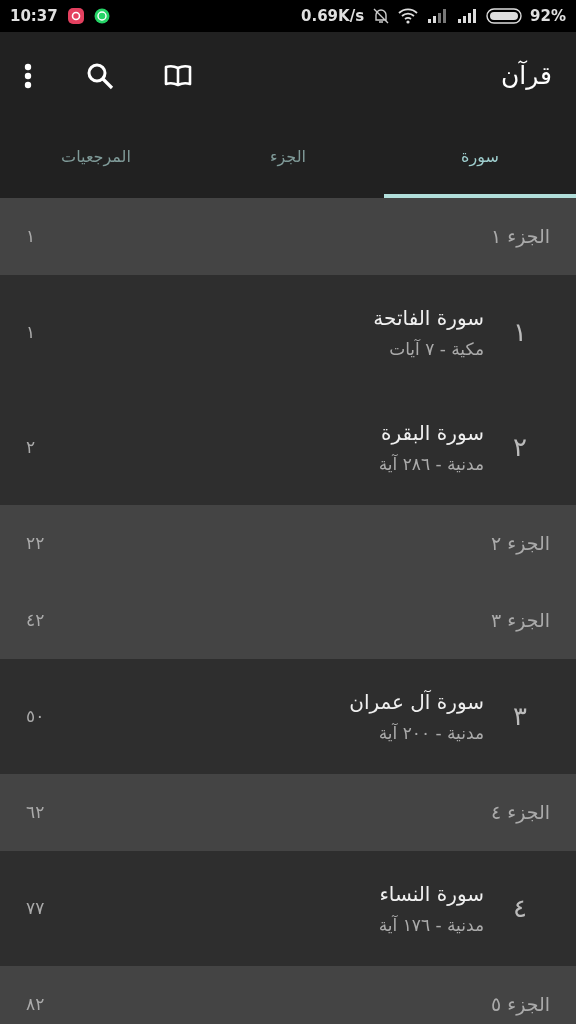  I want to click on tab: المرجعيات, so click(96, 159).